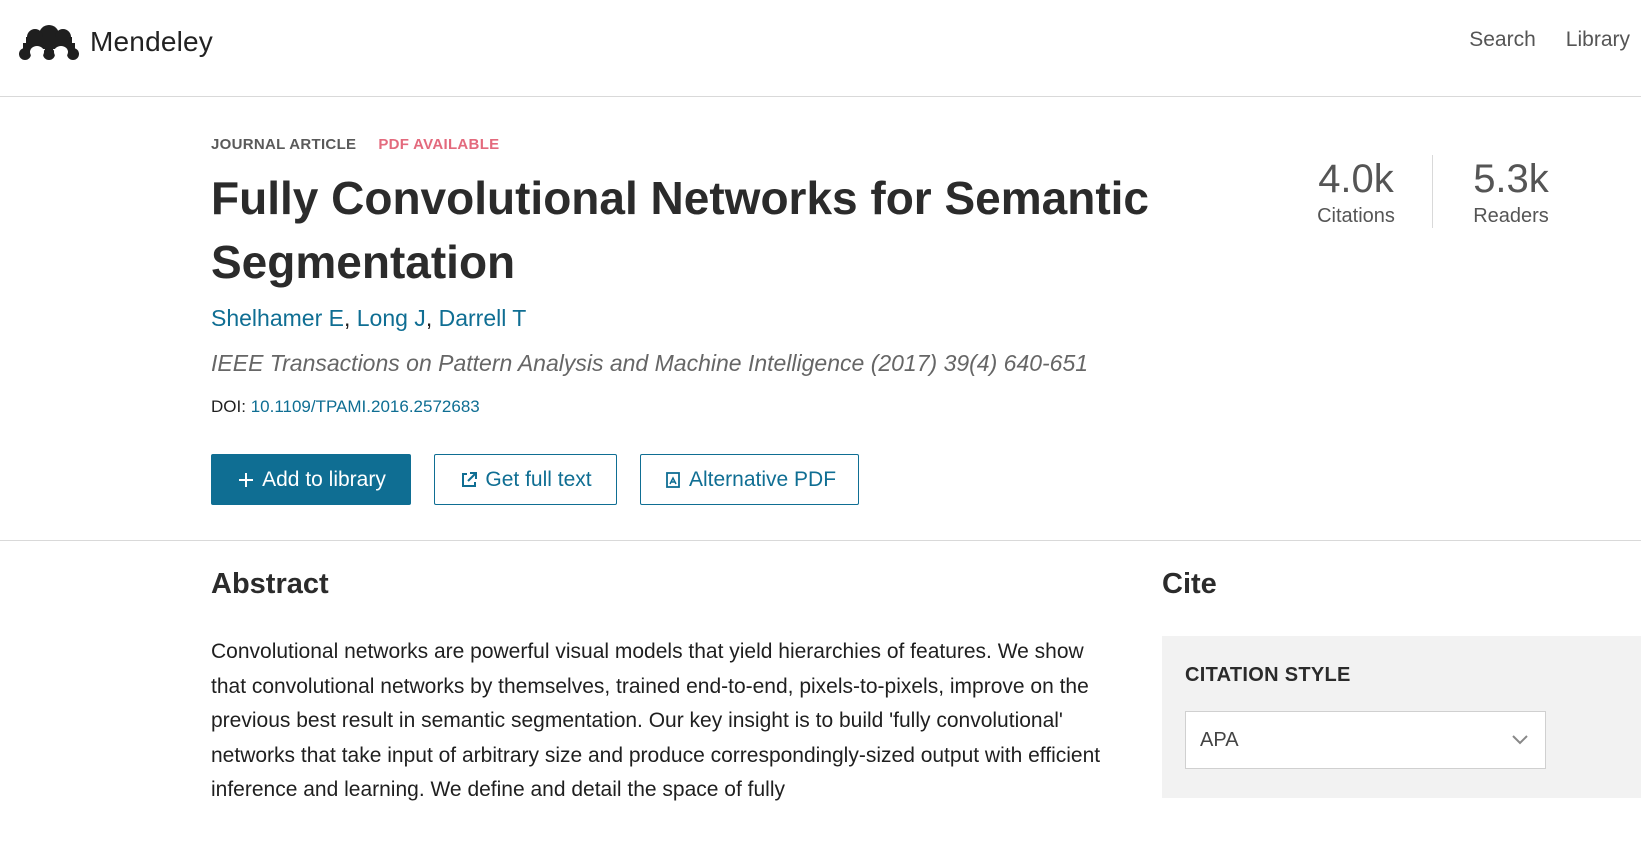  What do you see at coordinates (1365, 740) in the screenshot?
I see `citation-style-select: APA` at bounding box center [1365, 740].